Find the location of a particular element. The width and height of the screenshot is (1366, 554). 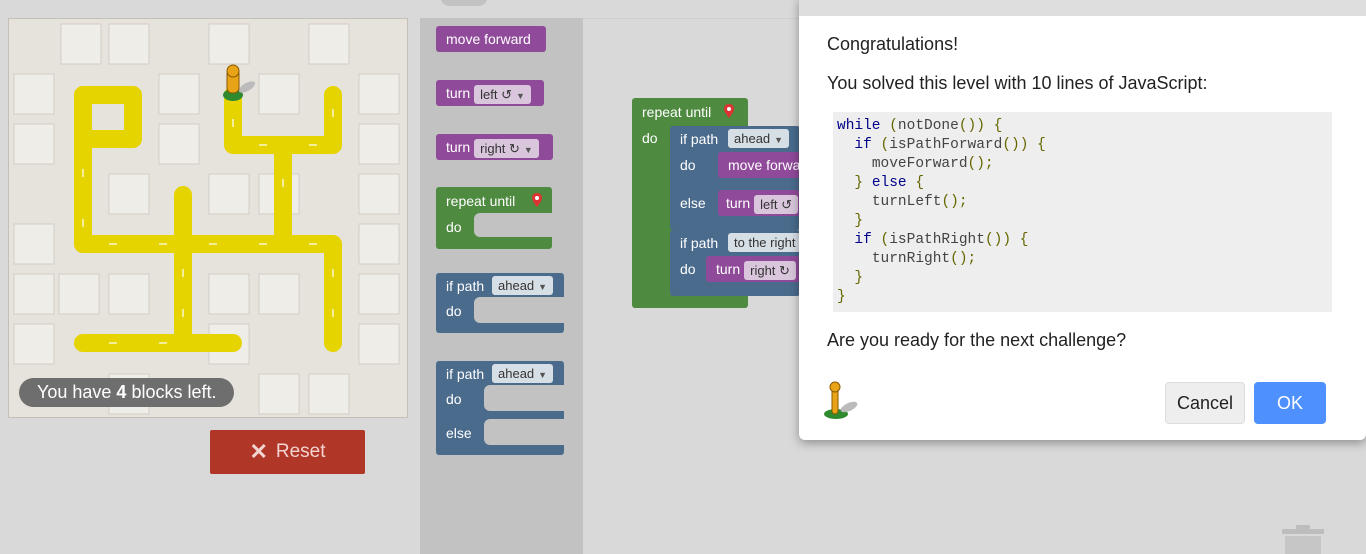

to-the-right-option: to the right is located at coordinates (765, 242).